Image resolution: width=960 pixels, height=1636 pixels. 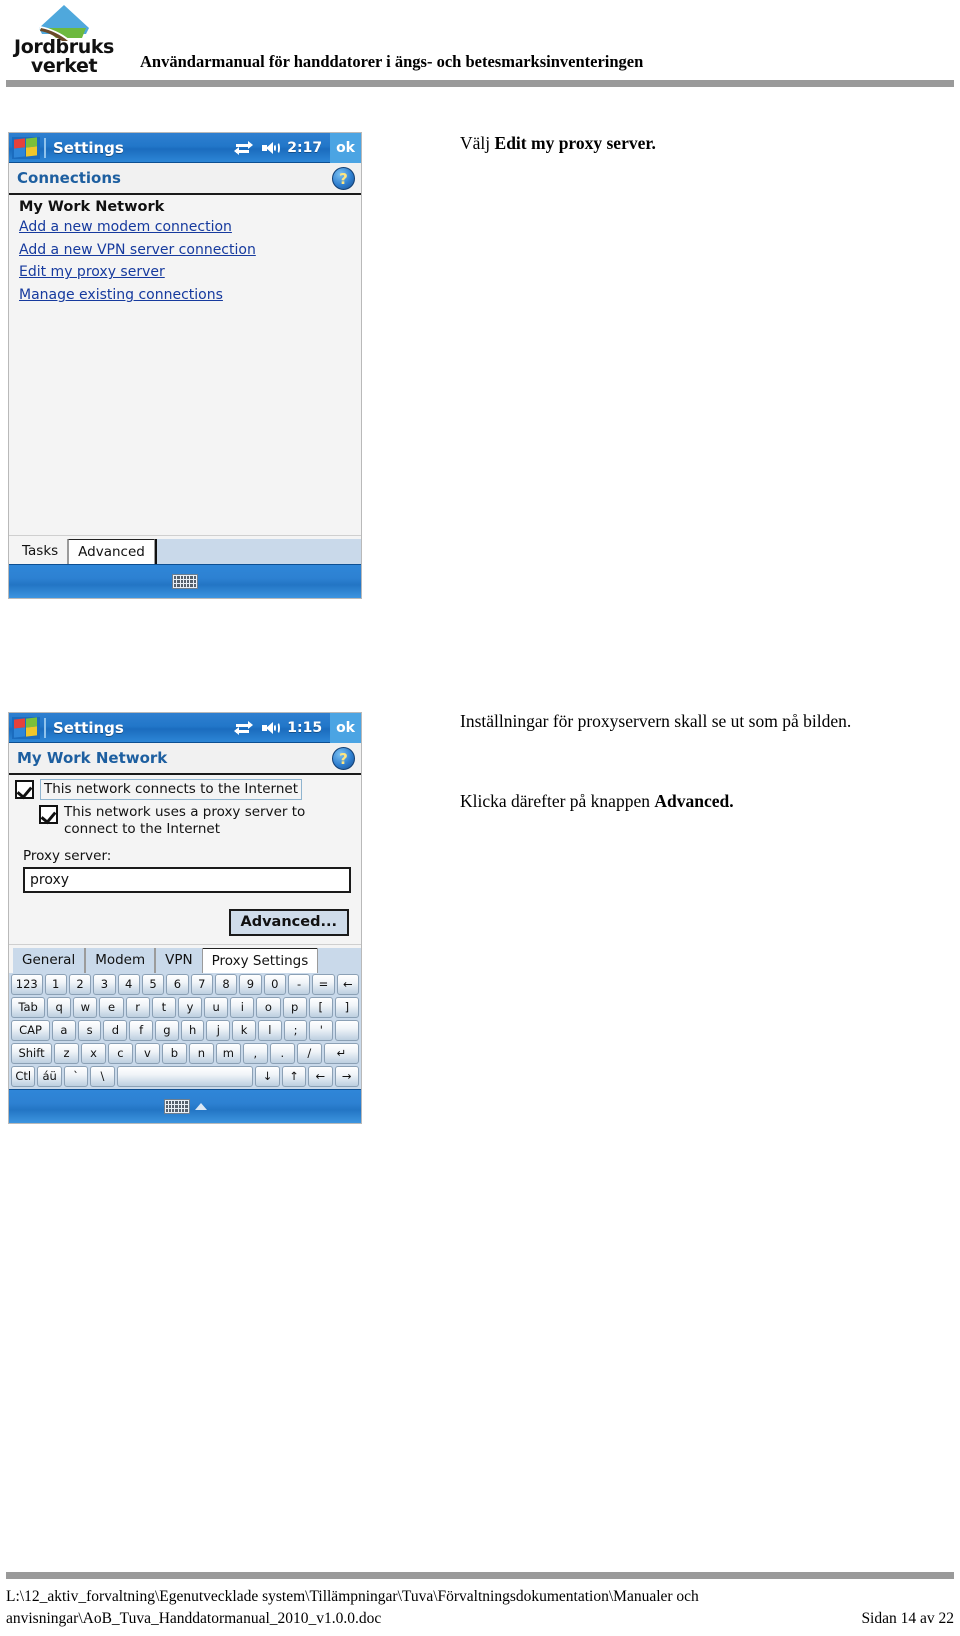 I want to click on checkbox-uses-proxy-server, so click(x=48, y=814).